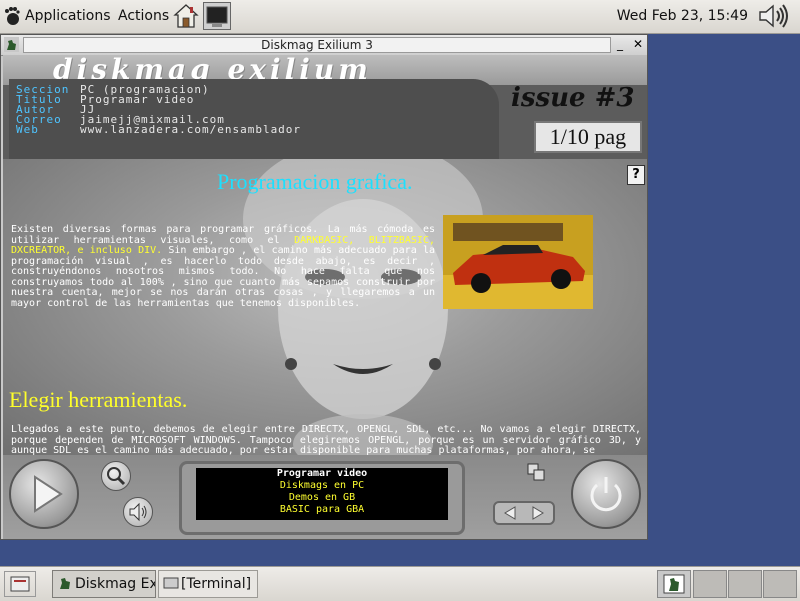  I want to click on taskbar-item-label: Diskmag Exili, so click(115, 584).